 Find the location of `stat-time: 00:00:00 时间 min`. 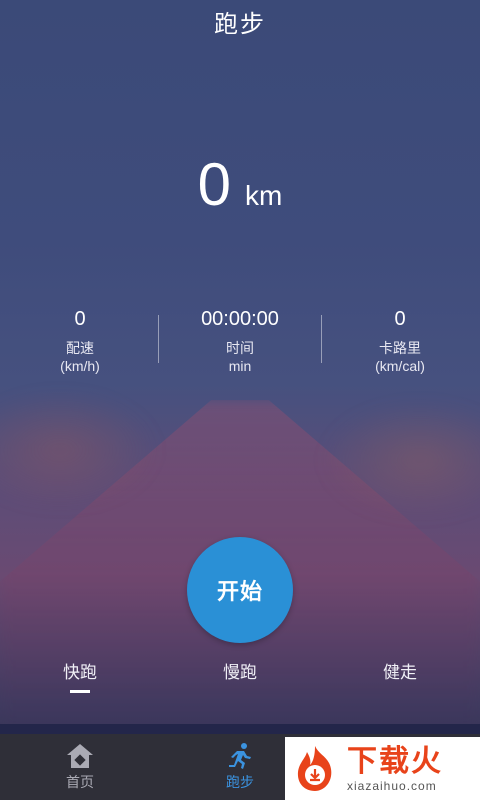

stat-time: 00:00:00 时间 min is located at coordinates (240, 340).